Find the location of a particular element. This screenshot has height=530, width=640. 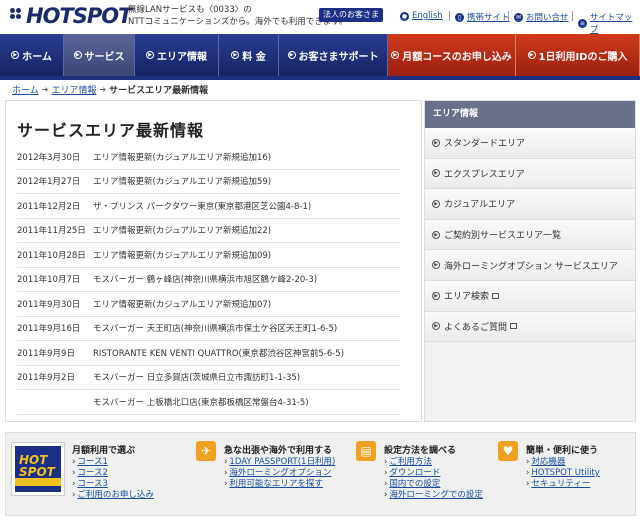

link-roaming-setup: 海外ローミングでの設定 is located at coordinates (436, 495).